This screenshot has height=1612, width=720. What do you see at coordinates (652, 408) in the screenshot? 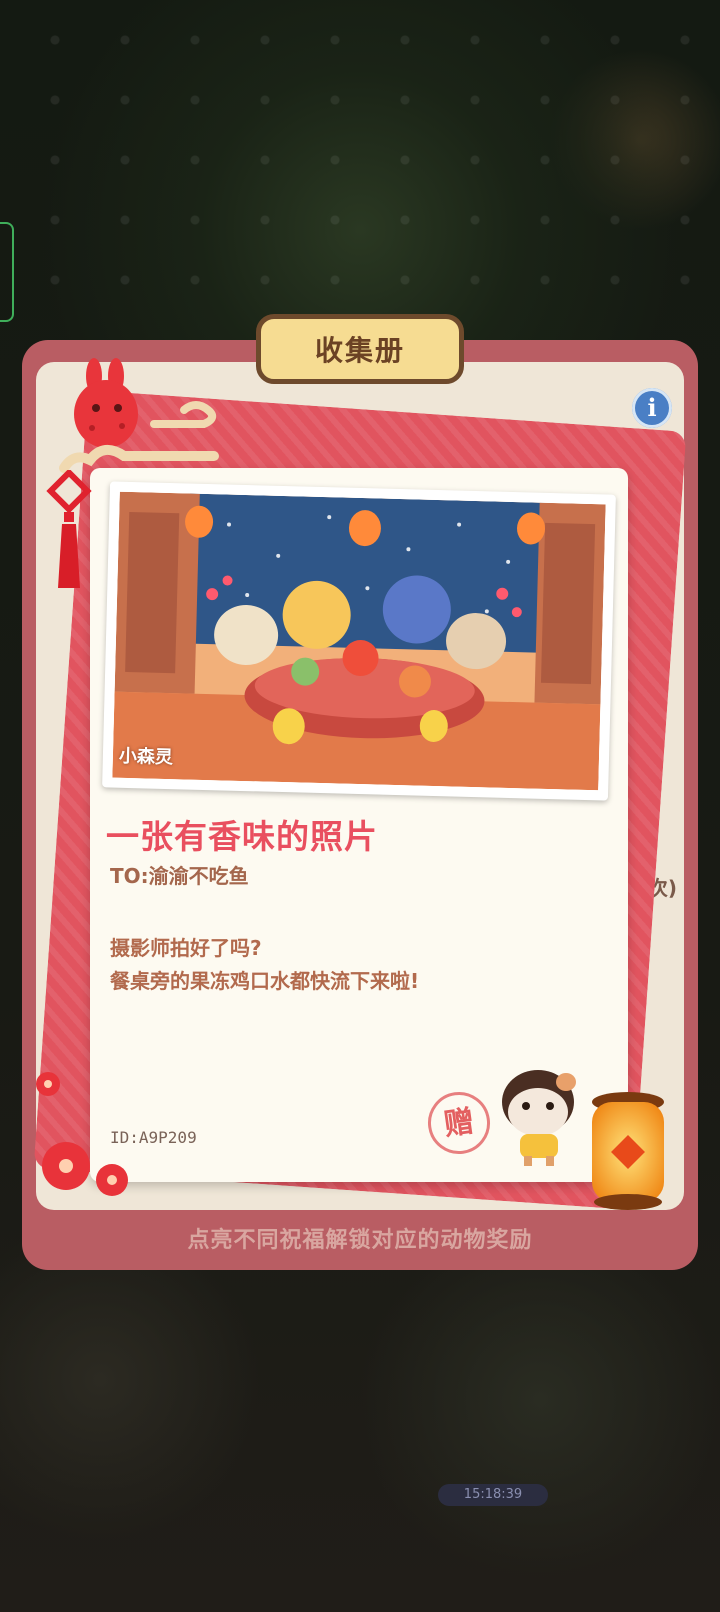
I see `info-icon: i` at bounding box center [652, 408].